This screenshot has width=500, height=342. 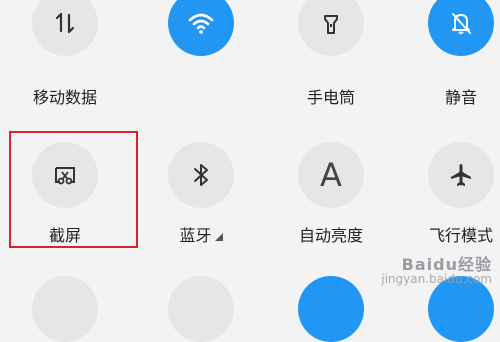 I want to click on bluetooth-label: 蓝牙, so click(x=195, y=235).